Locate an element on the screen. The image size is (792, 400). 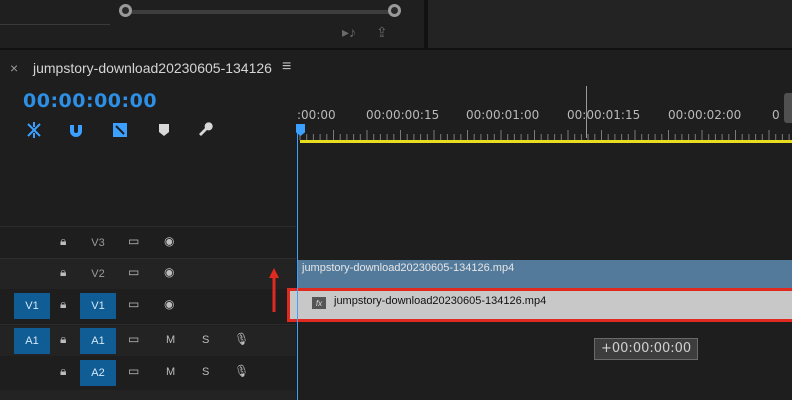
export-frame-icon: ⇪ is located at coordinates (382, 32).